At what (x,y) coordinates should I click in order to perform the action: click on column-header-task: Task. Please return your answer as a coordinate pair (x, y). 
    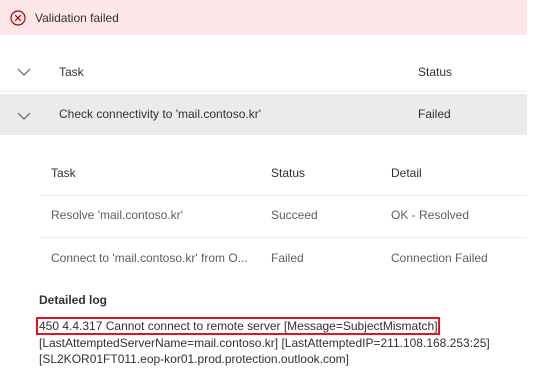
    Looking at the image, I should click on (71, 72).